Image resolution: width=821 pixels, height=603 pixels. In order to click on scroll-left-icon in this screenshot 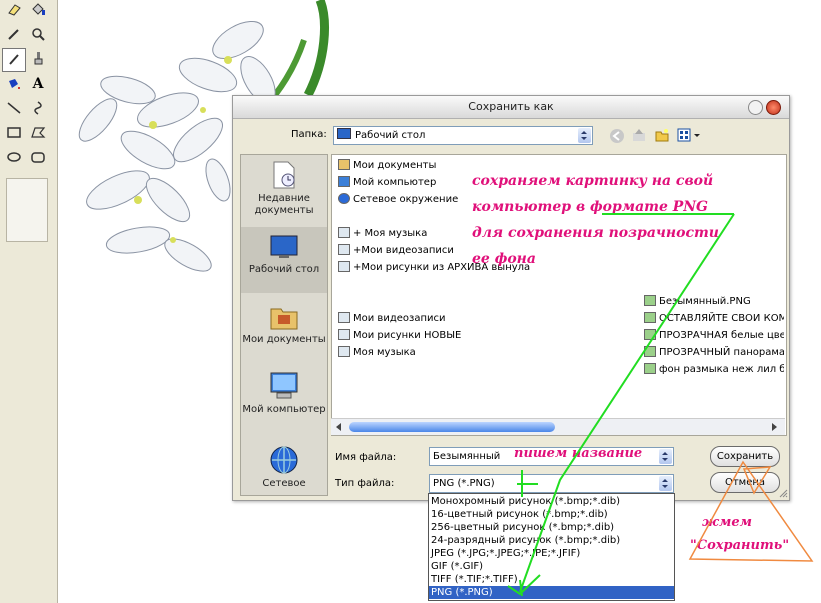, I will do `click(339, 427)`.